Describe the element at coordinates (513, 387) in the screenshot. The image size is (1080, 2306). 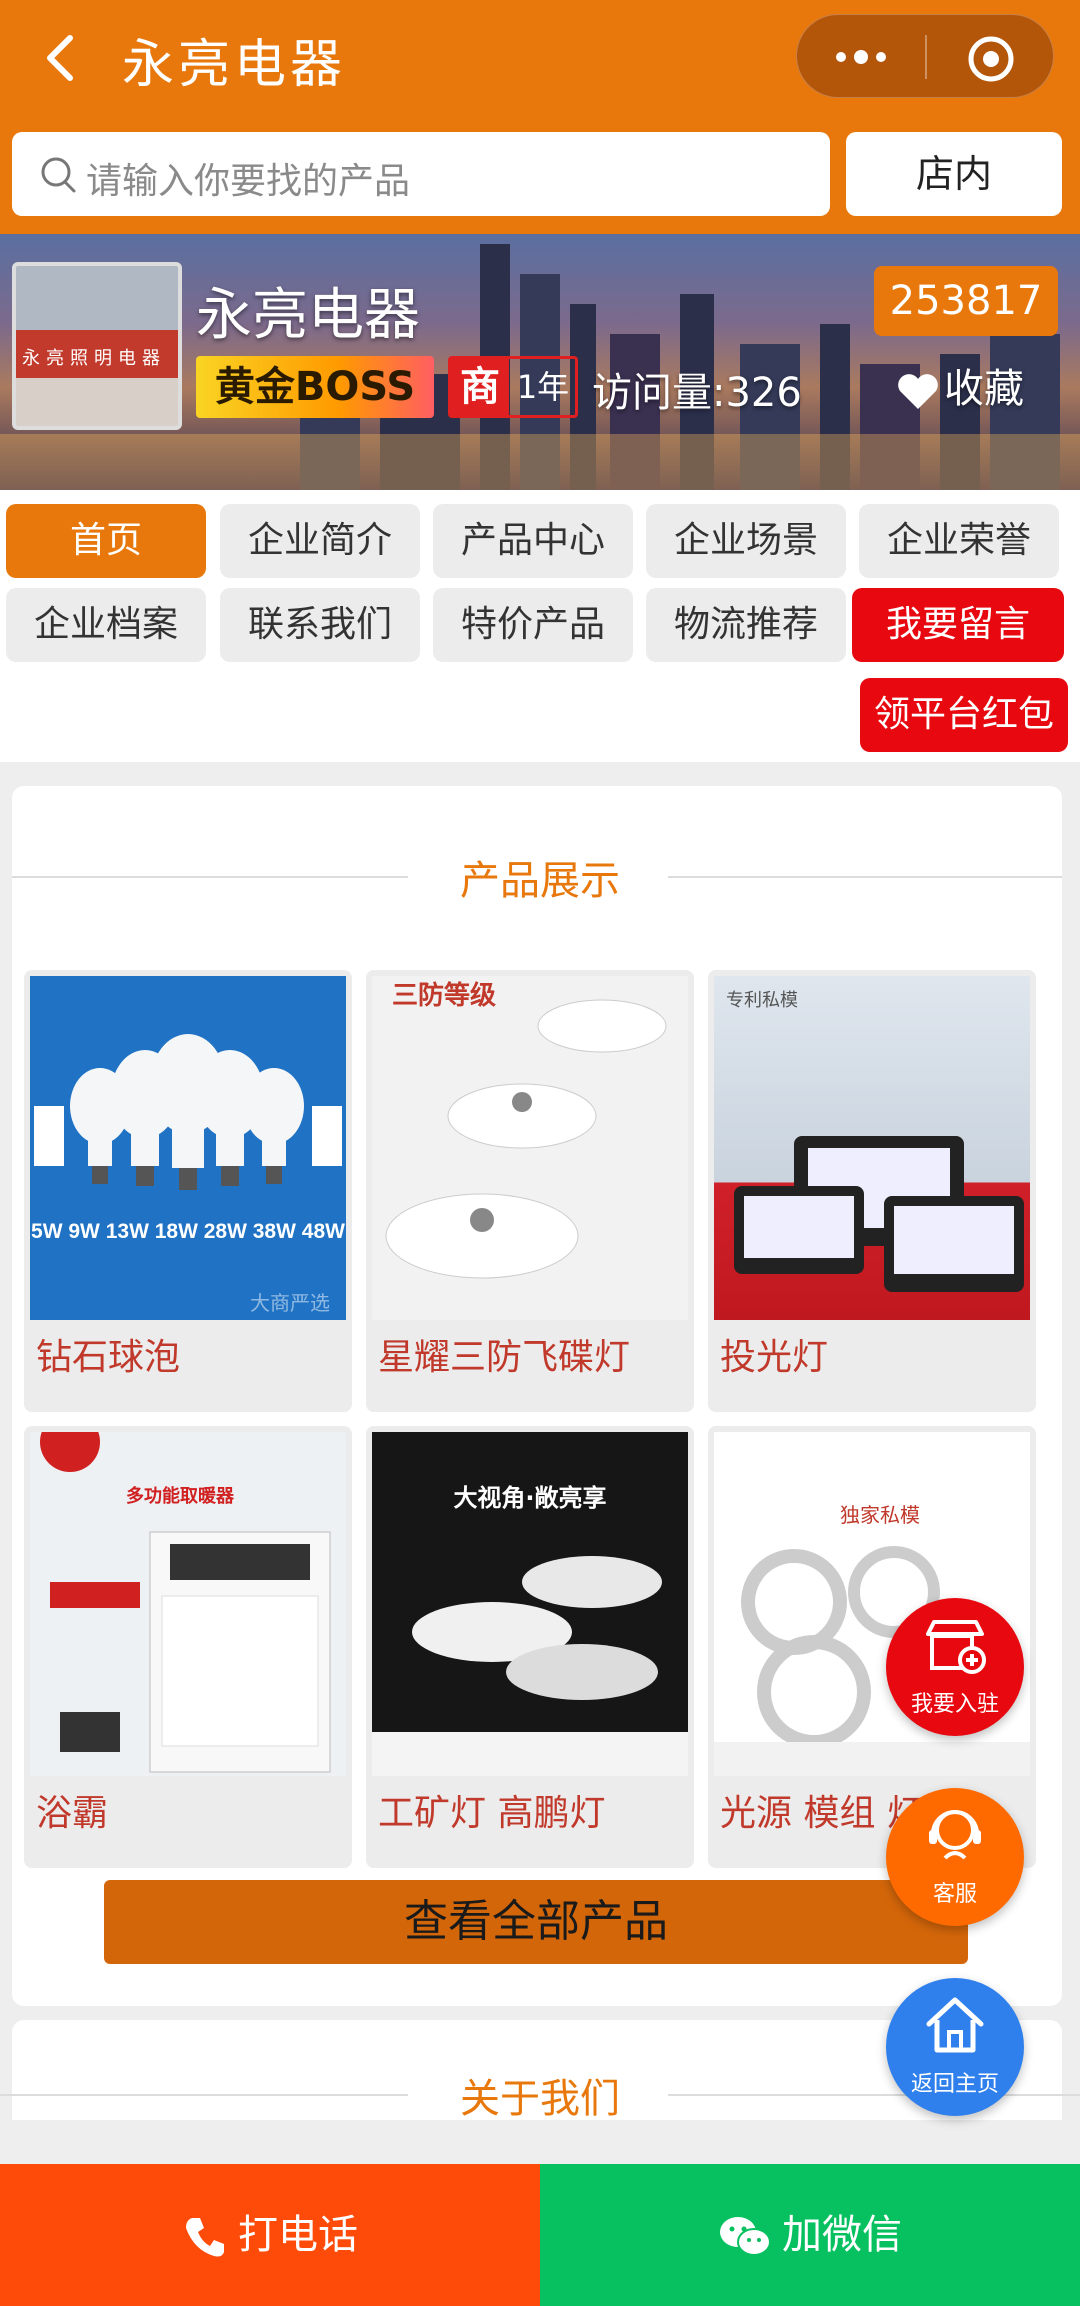
I see `merchant-years-badge: 商 1年` at that location.